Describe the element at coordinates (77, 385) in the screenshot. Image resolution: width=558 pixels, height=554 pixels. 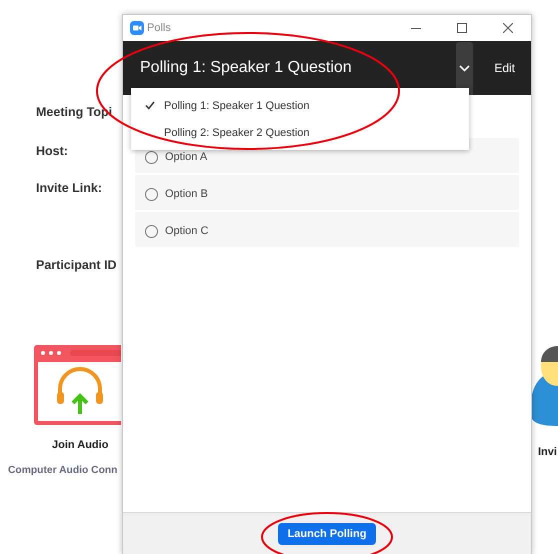
I see `join-audio-icon` at that location.